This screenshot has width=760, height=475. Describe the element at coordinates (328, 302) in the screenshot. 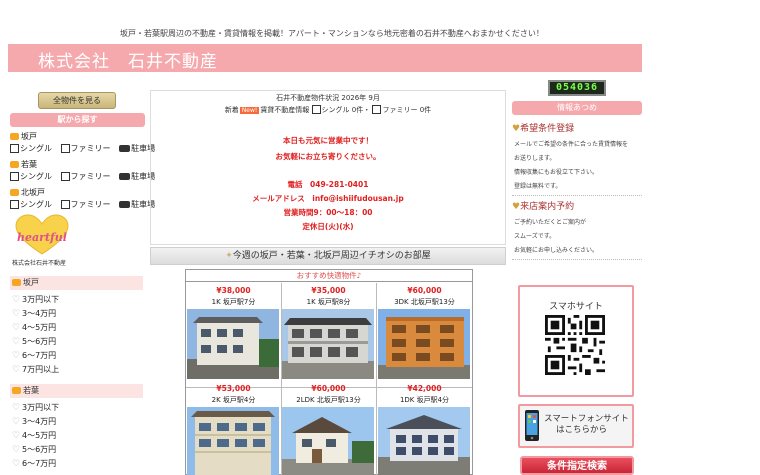

I see `property-desc: 1K 坂戸駅8分` at that location.